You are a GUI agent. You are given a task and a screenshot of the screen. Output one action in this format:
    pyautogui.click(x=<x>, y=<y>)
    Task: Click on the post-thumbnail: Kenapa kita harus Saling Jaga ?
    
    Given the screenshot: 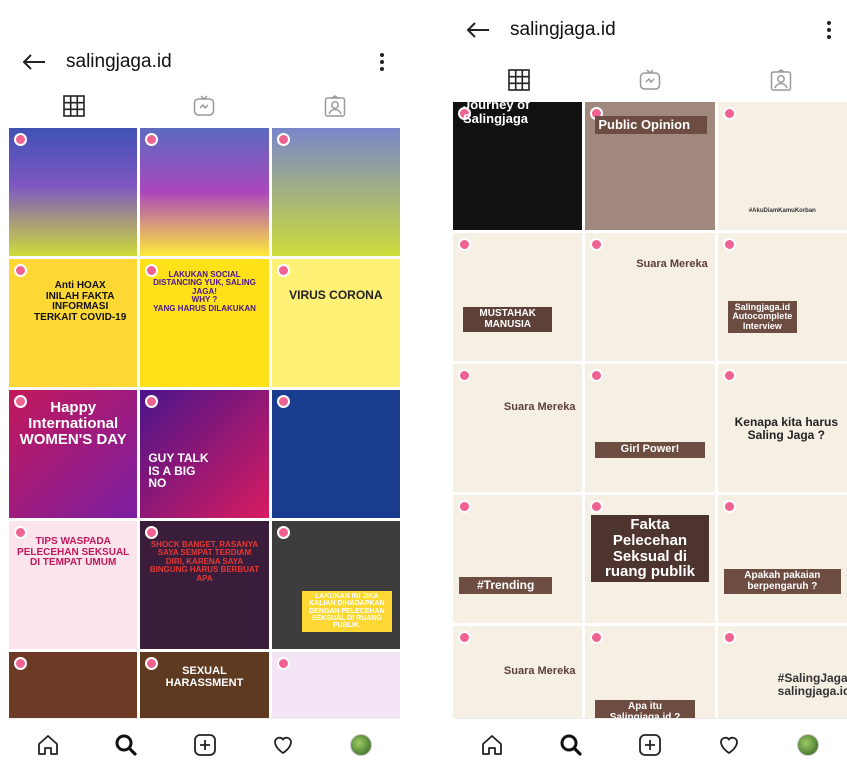 What is the action you would take?
    pyautogui.click(x=782, y=428)
    